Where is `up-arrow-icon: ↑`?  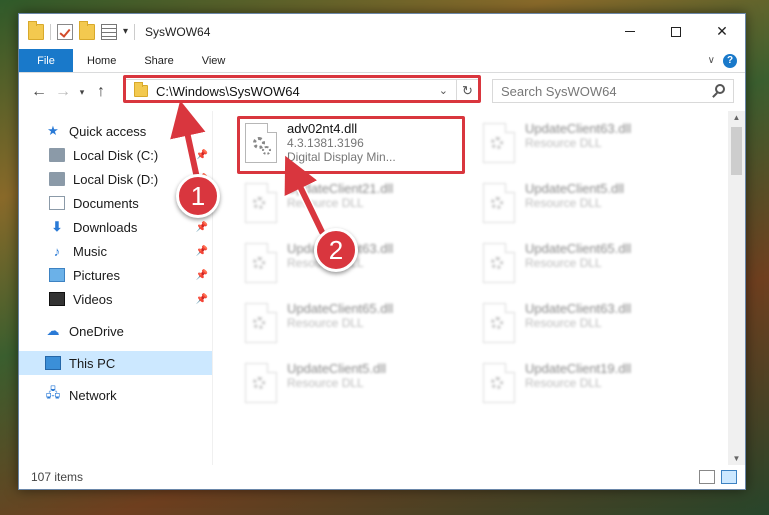 up-arrow-icon: ↑ is located at coordinates (101, 92).